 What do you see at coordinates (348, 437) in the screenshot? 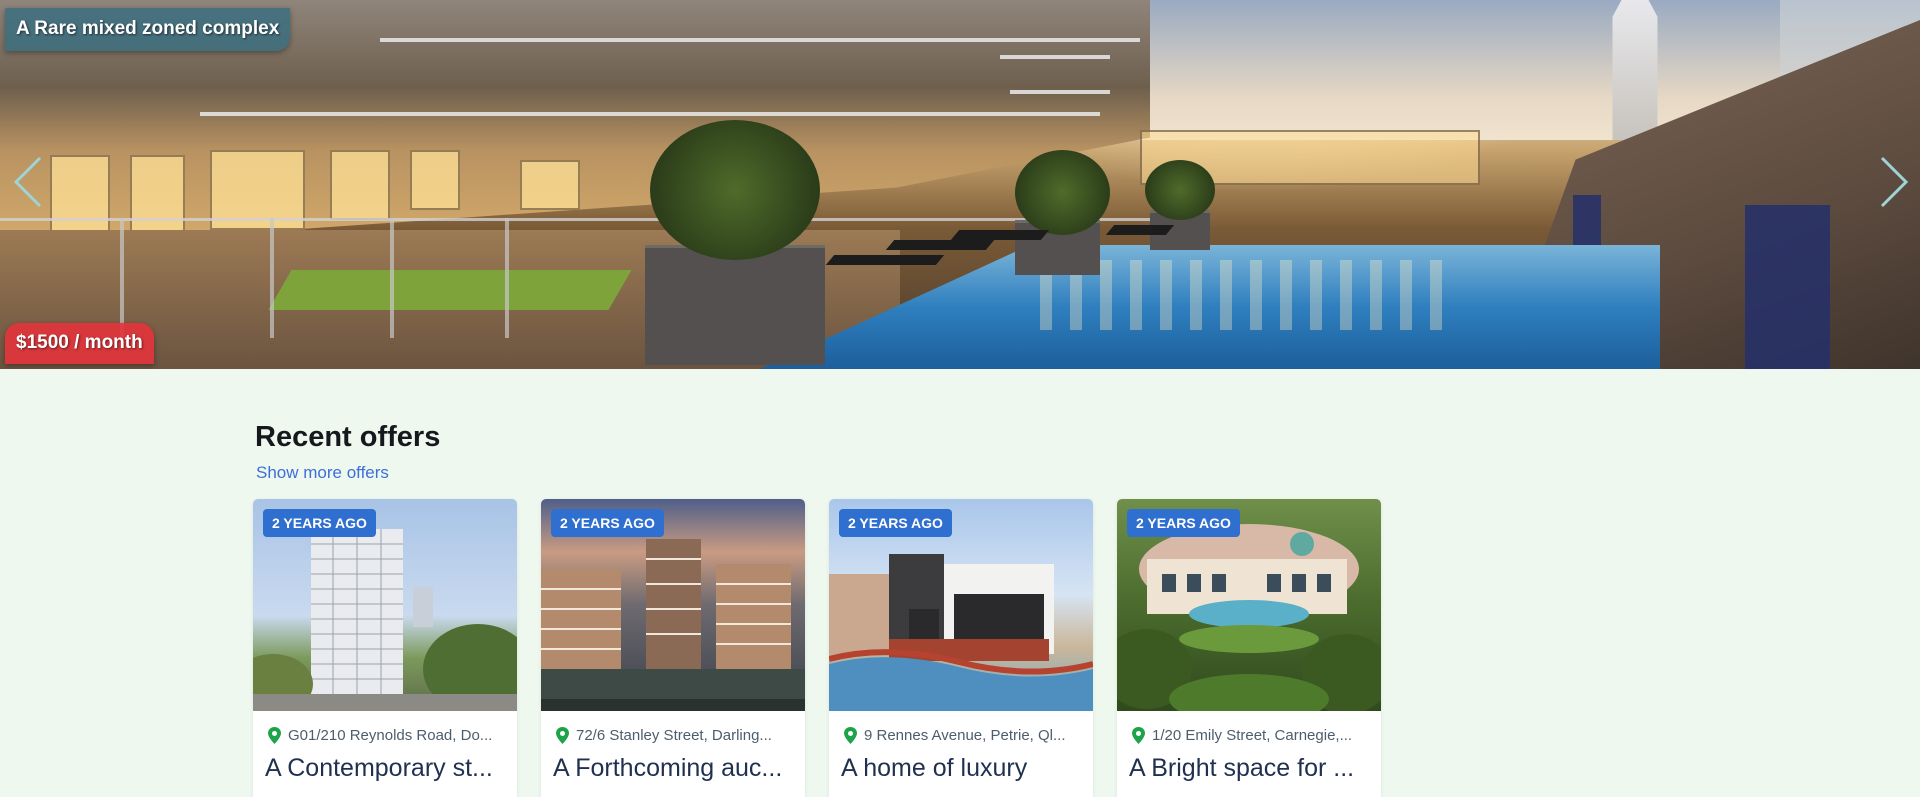
I see `recent-offers-heading: Recent offers` at bounding box center [348, 437].